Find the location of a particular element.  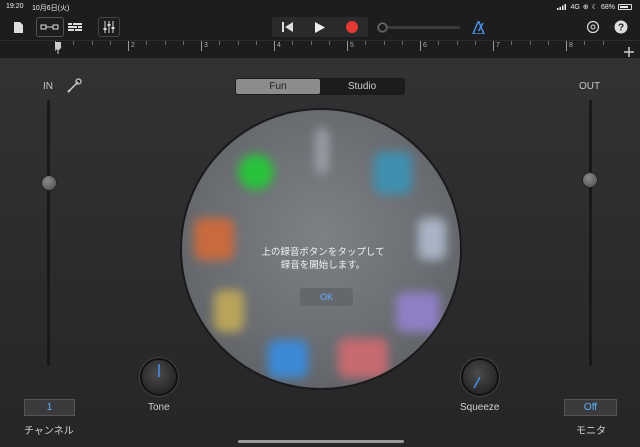

my-songs-icon is located at coordinates (18, 27).